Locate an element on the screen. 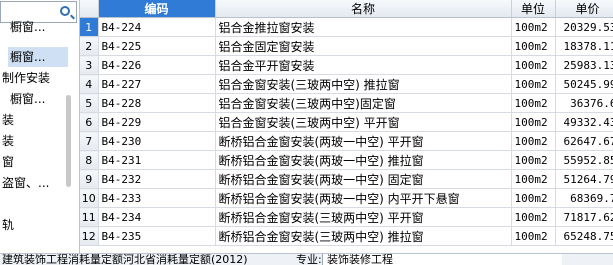 The width and height of the screenshot is (613, 265). table-row: 4 B4-227 铝合金窗安装(三玻两中空) 推拉窗 100m2 50245.99 is located at coordinates (346, 84).